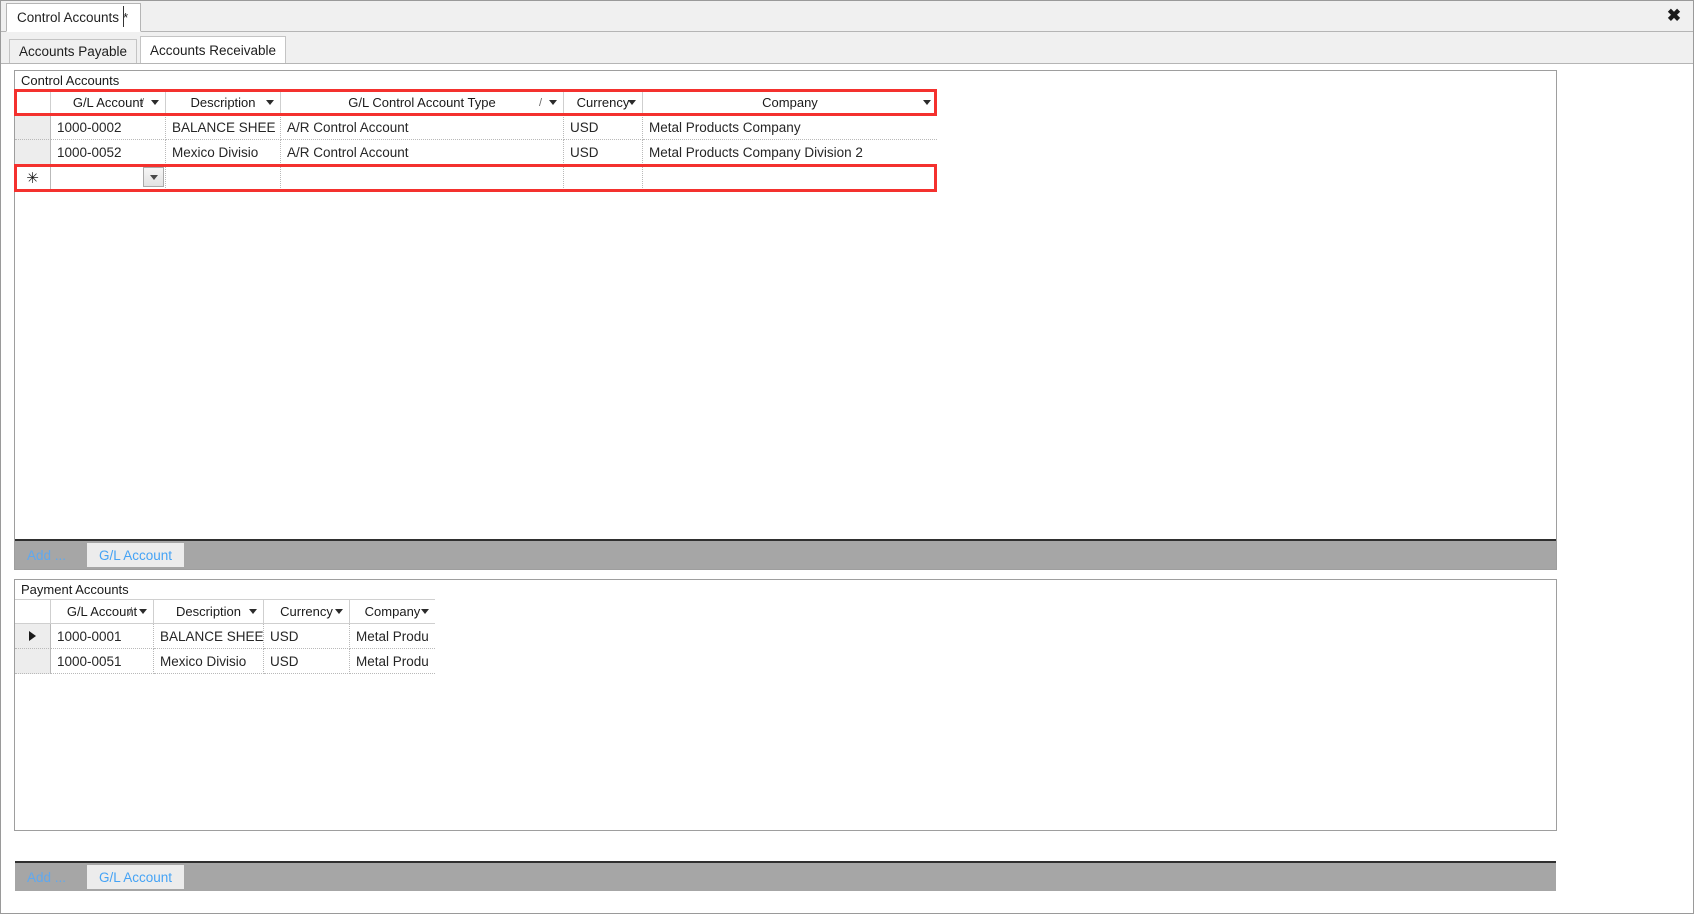 This screenshot has height=914, width=1694. I want to click on cell-gl-account: 1000-0001, so click(102, 636).